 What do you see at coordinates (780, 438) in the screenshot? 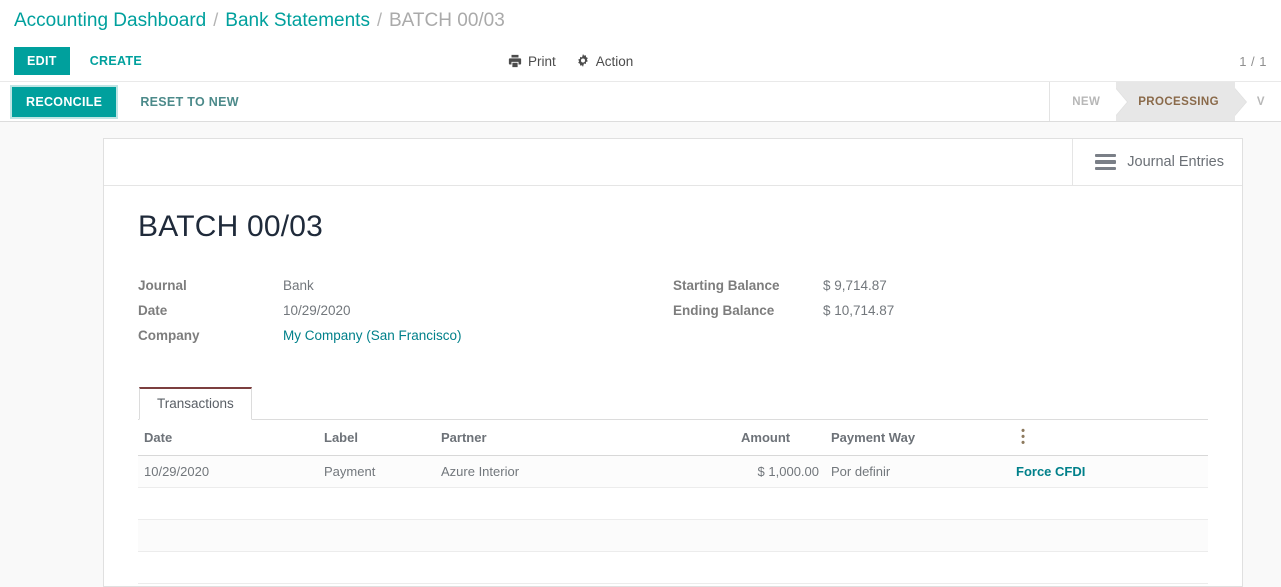
I see `column-header-amount: Amount` at bounding box center [780, 438].